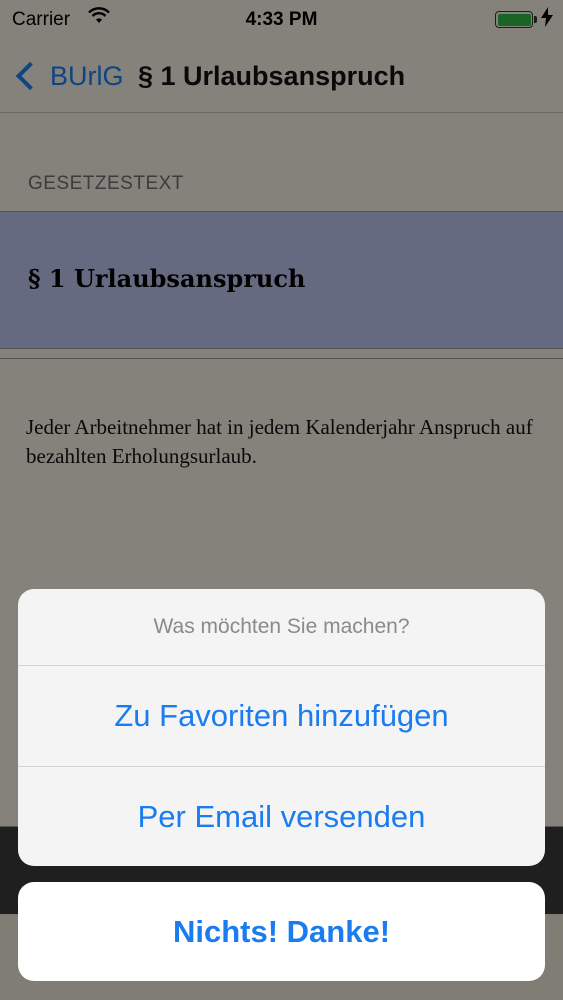 This screenshot has height=1000, width=563. Describe the element at coordinates (281, 816) in the screenshot. I see `send-email-button: Per Email versenden` at that location.